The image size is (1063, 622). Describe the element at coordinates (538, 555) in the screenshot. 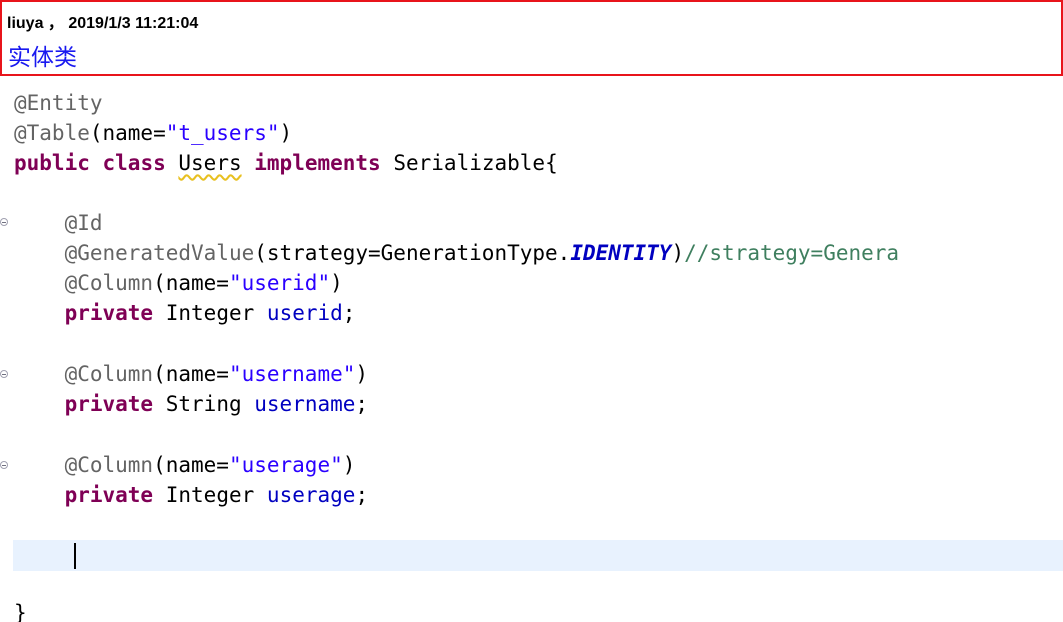

I see `current-line-highlight` at that location.